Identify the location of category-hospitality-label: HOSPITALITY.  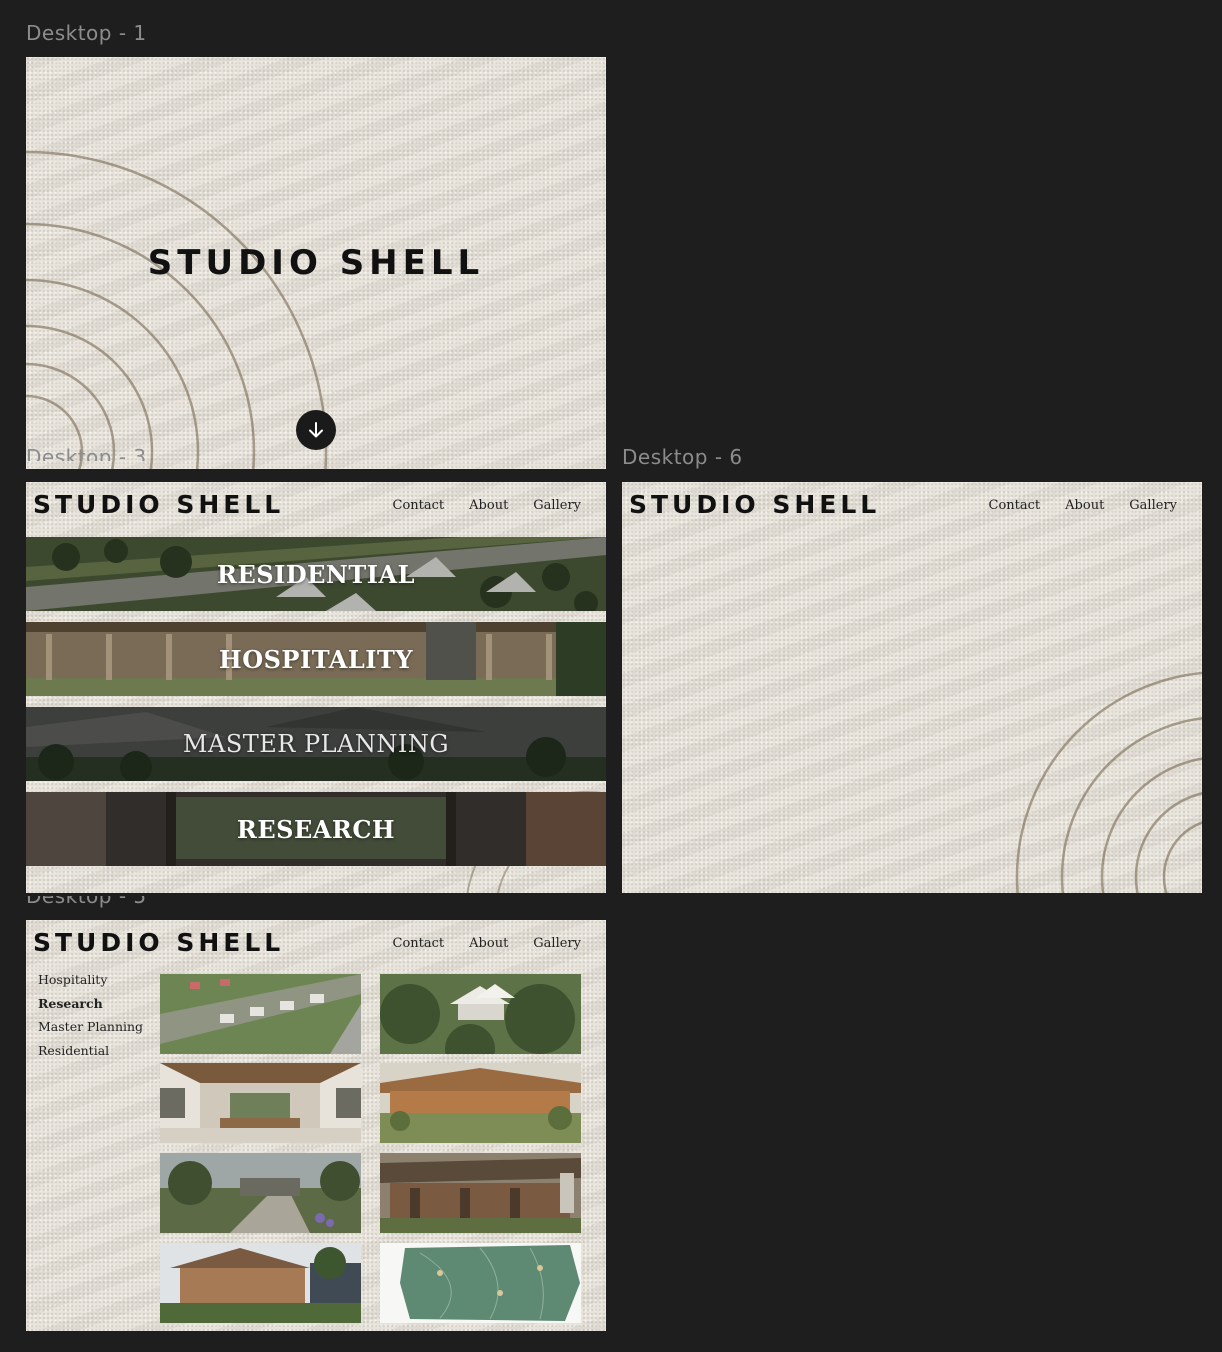
(316, 659).